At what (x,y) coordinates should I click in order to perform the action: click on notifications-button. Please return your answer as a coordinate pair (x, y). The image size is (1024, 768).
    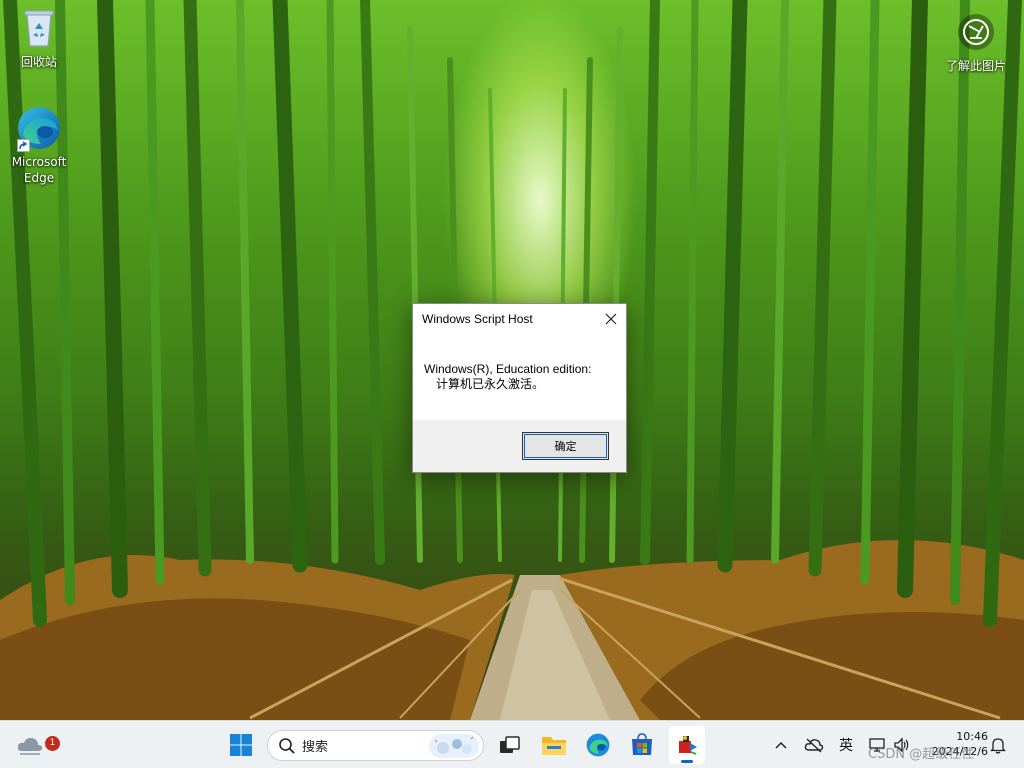
    Looking at the image, I should click on (998, 745).